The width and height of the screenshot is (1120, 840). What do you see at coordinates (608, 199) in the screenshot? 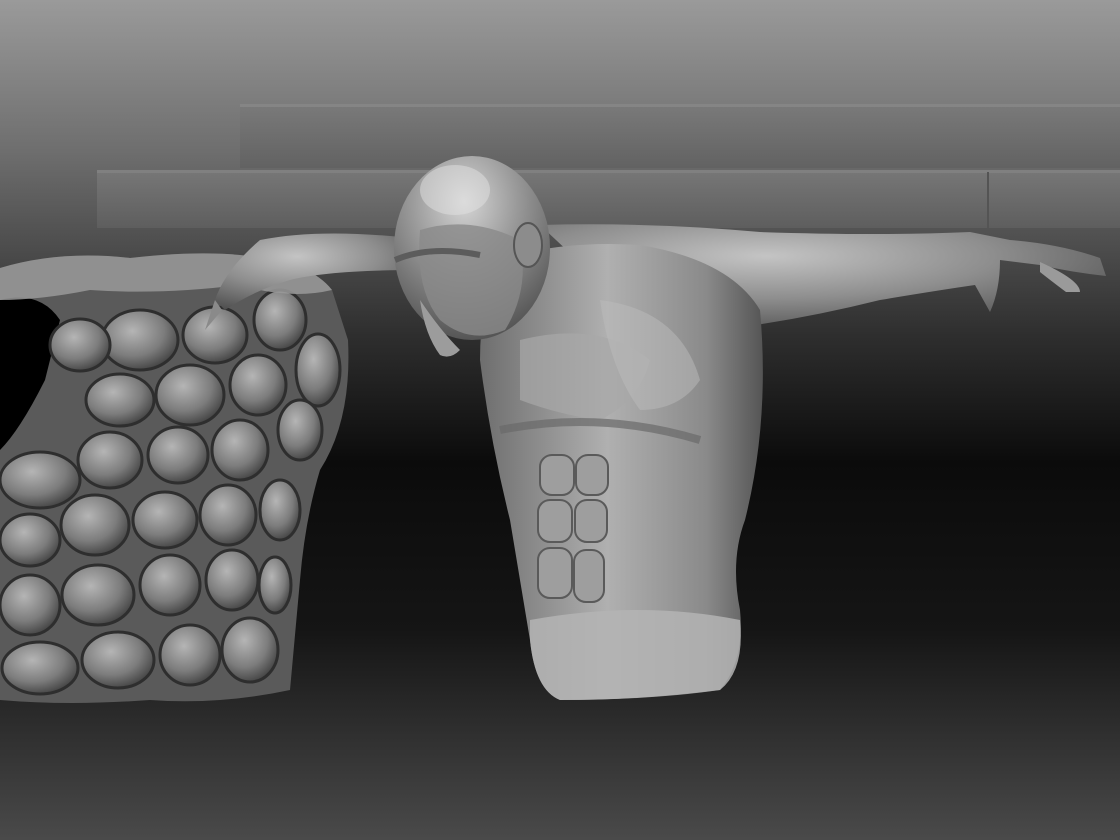
I see `stacked-slab-bottom` at bounding box center [608, 199].